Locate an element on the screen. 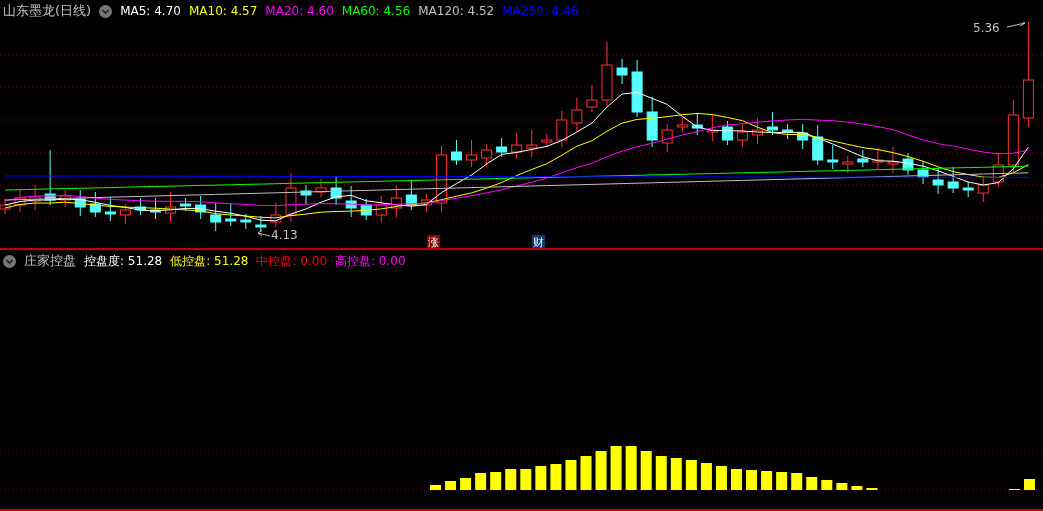 This screenshot has height=511, width=1043. moving-average-value: MA250: 4.46 is located at coordinates (540, 11).